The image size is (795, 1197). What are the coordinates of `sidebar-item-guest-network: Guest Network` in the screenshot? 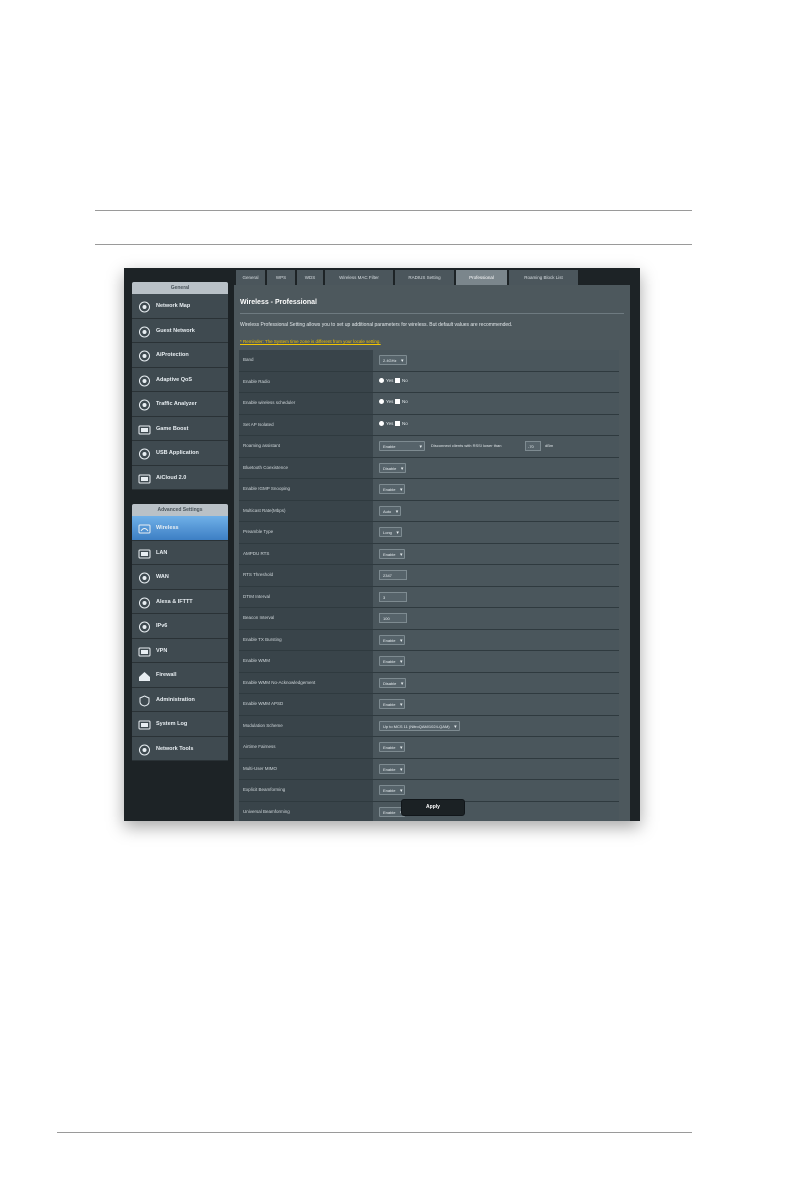 It's located at (180, 331).